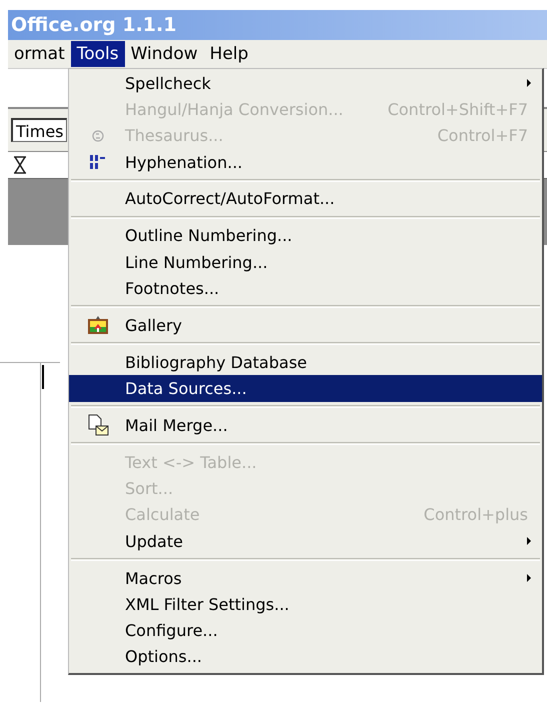 Image resolution: width=547 pixels, height=709 pixels. What do you see at coordinates (97, 425) in the screenshot?
I see `mail-merge-icon` at bounding box center [97, 425].